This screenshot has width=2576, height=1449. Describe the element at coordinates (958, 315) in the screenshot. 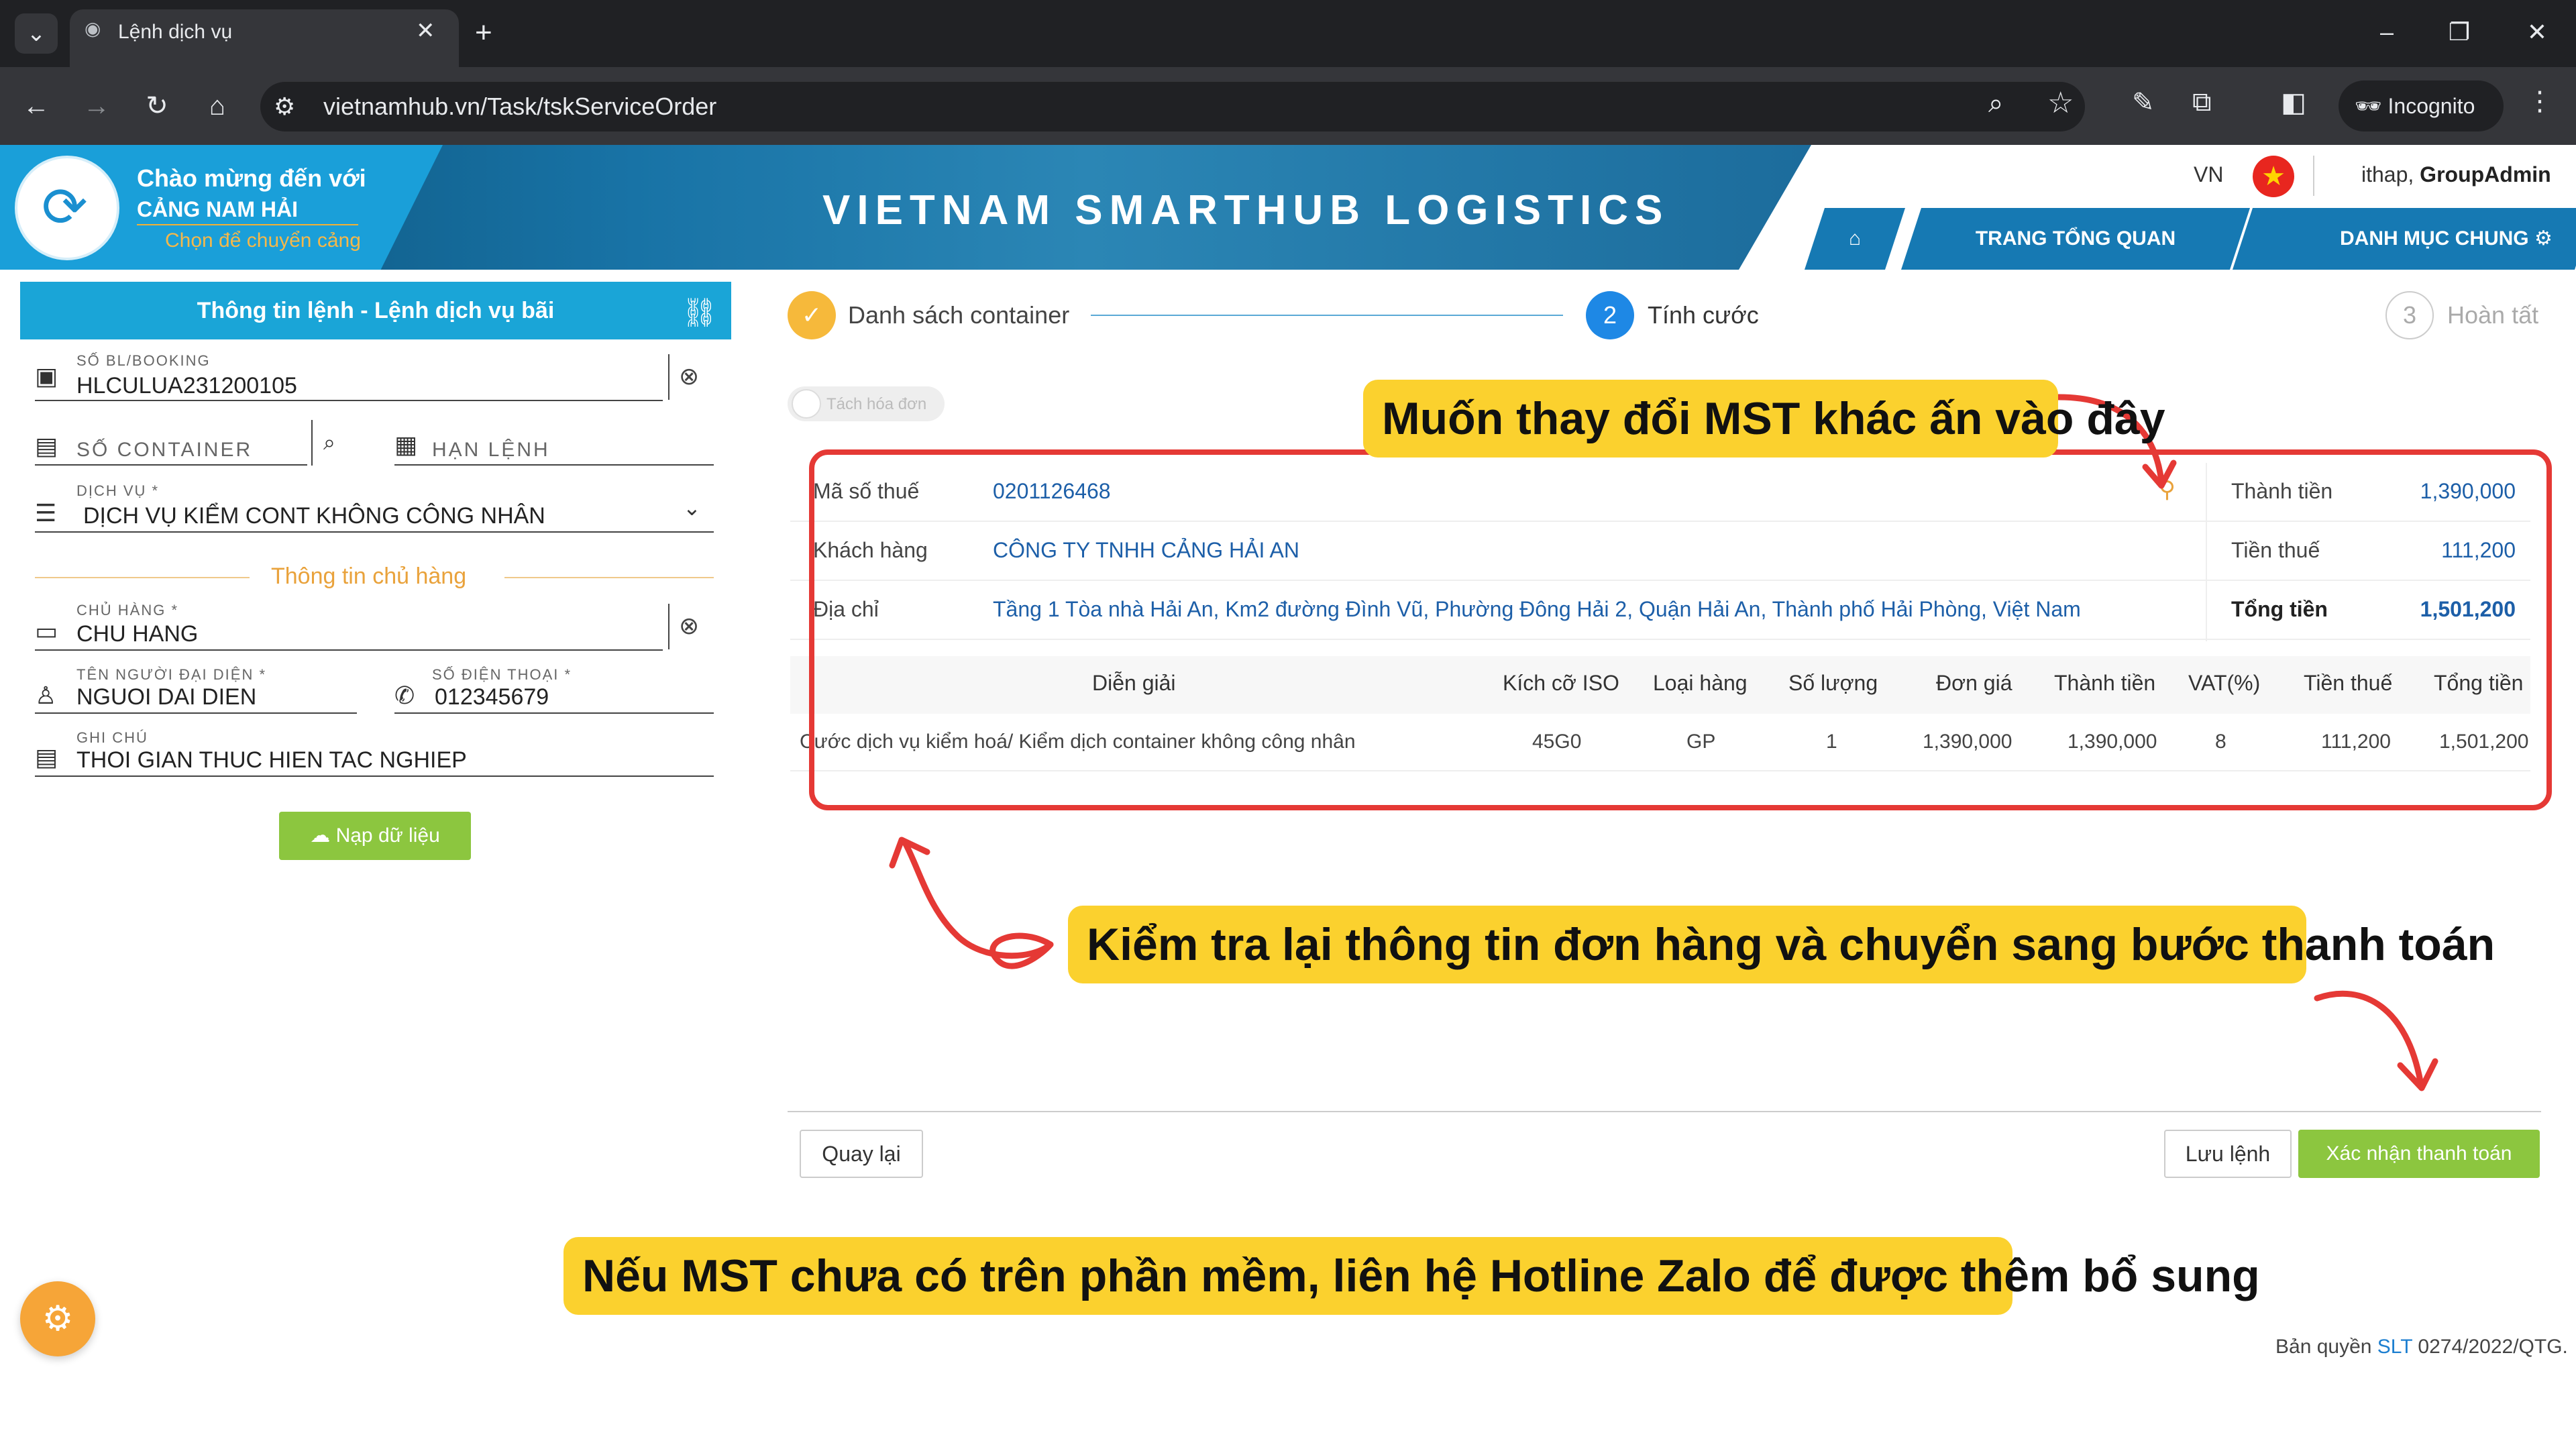

I see `step-1-label: Danh sách container` at that location.